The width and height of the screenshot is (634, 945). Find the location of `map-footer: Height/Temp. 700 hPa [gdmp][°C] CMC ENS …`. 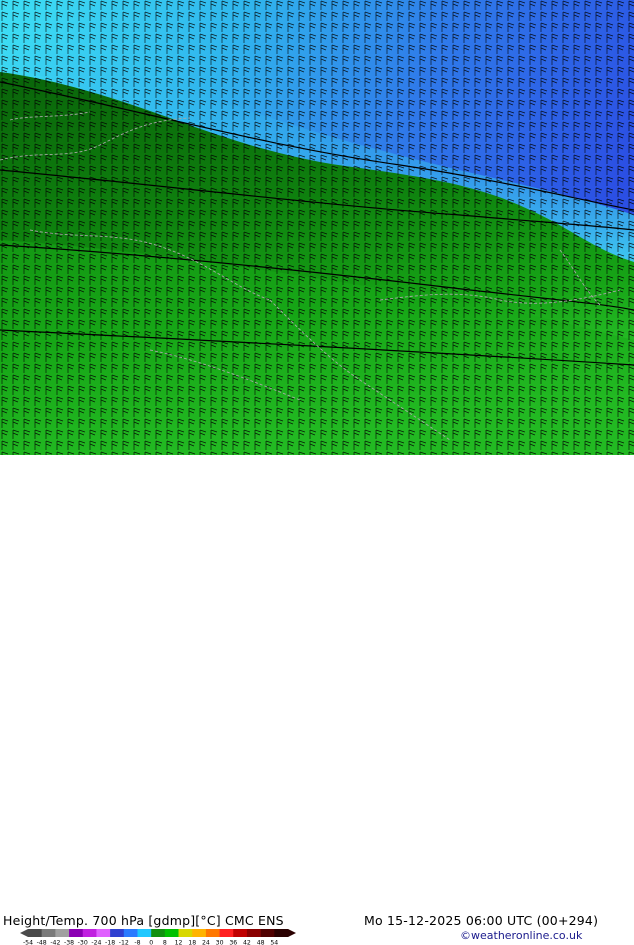

map-footer: Height/Temp. 700 hPa [gdmp][°C] CMC ENS … is located at coordinates (317, 472).